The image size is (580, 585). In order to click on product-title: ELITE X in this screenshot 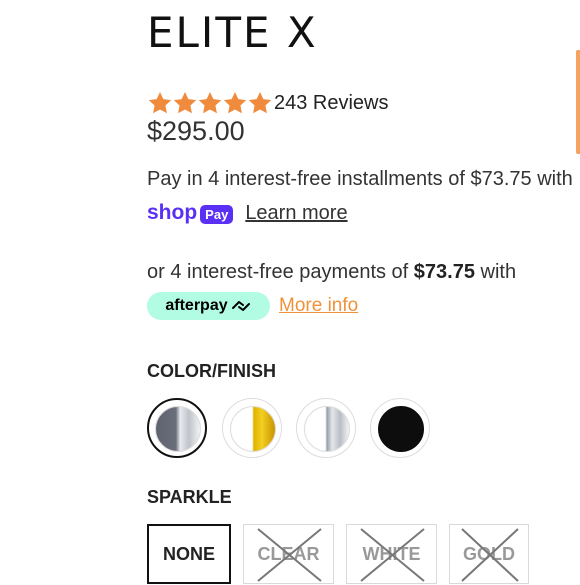, I will do `click(232, 32)`.